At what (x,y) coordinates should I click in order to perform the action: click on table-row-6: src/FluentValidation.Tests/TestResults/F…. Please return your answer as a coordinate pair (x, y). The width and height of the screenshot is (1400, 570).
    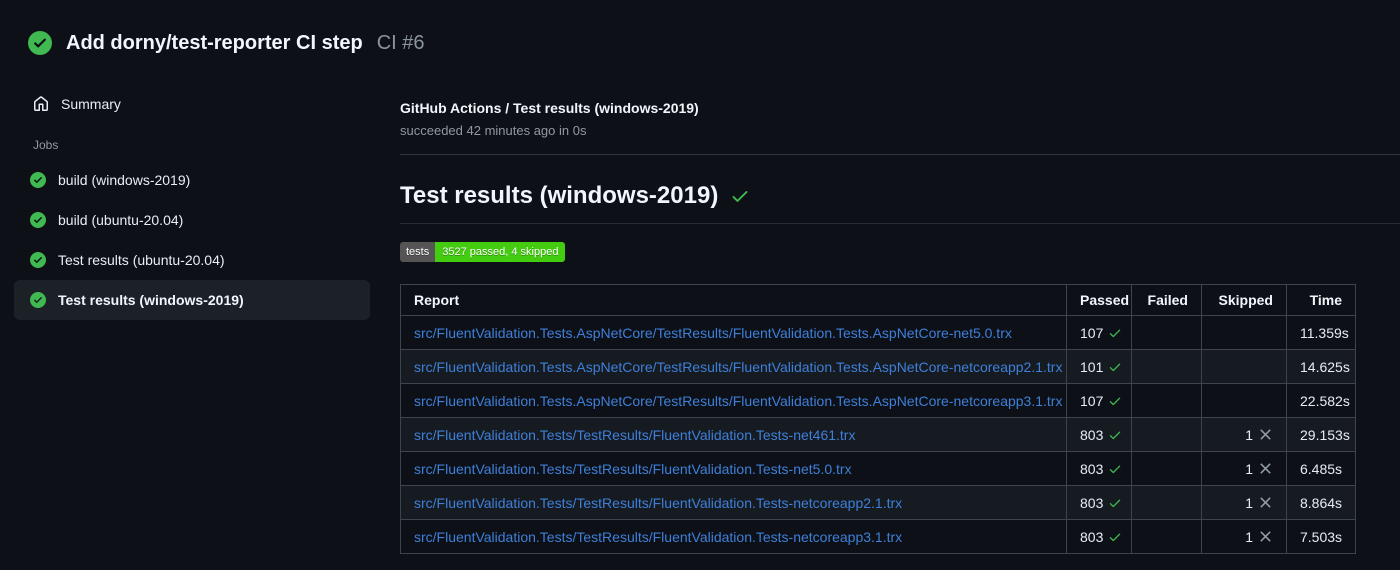
    Looking at the image, I should click on (878, 536).